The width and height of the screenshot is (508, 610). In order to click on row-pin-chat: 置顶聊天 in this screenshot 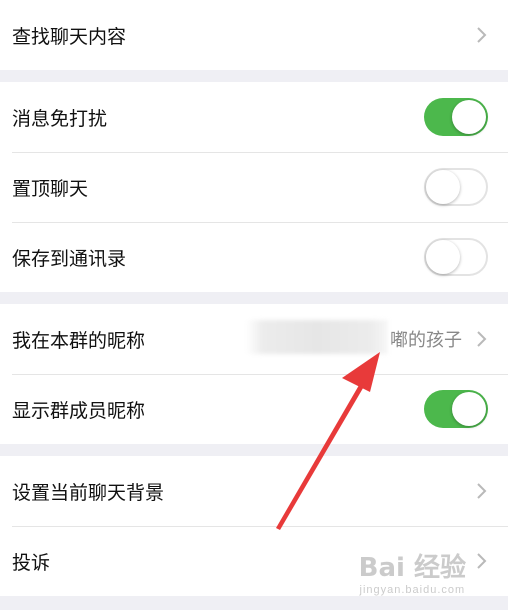, I will do `click(254, 187)`.